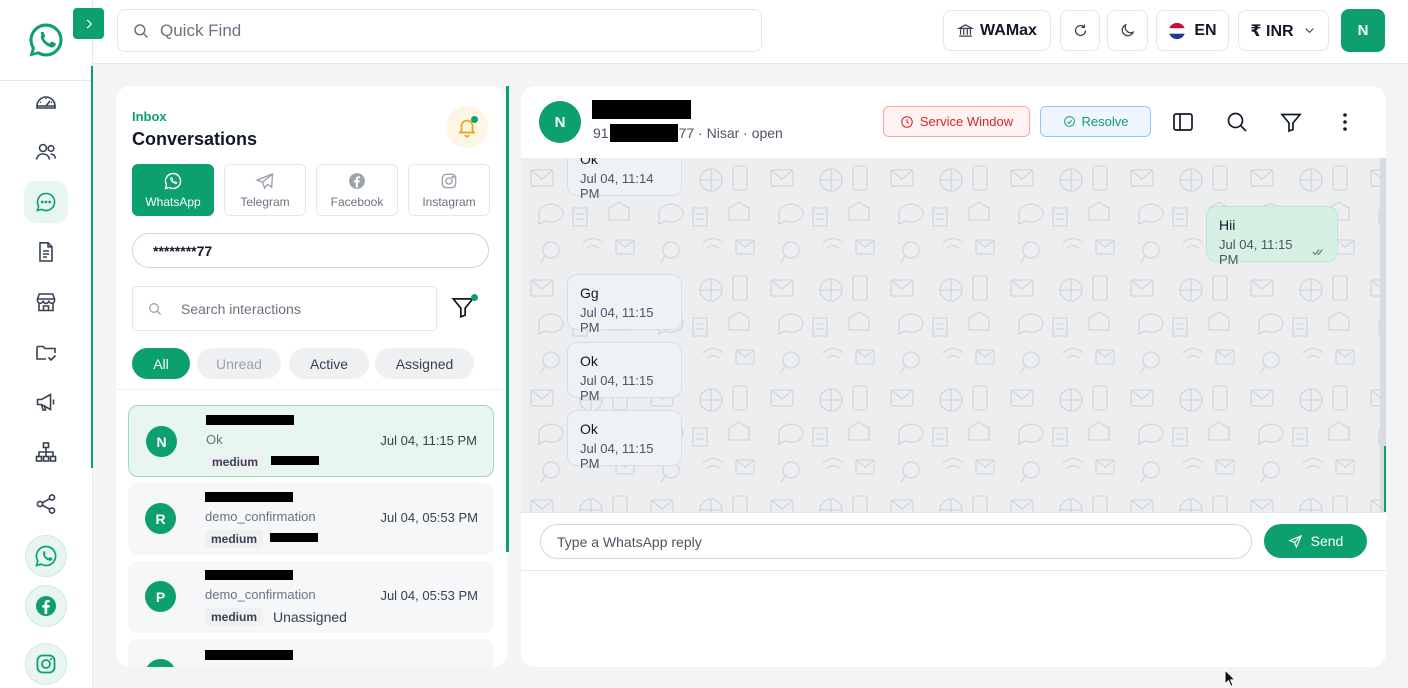 Image resolution: width=1408 pixels, height=688 pixels. What do you see at coordinates (624, 372) in the screenshot?
I see `message-bubble-incoming: Ok Jul 04, 11:15 PM` at bounding box center [624, 372].